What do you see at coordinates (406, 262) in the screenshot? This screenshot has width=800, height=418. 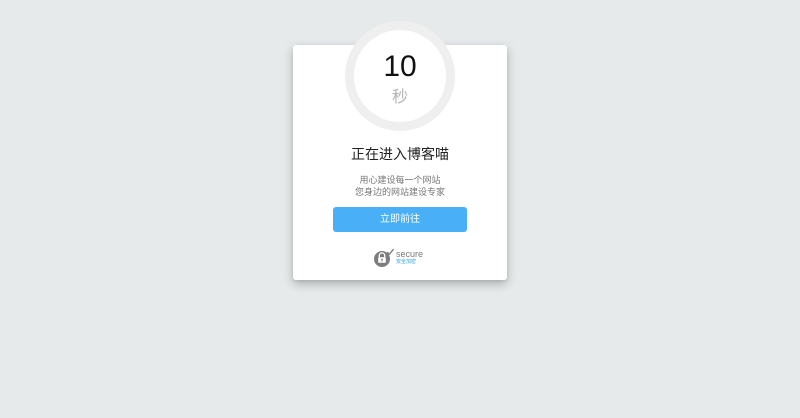 I see `secure-sublabel: 安全加密` at bounding box center [406, 262].